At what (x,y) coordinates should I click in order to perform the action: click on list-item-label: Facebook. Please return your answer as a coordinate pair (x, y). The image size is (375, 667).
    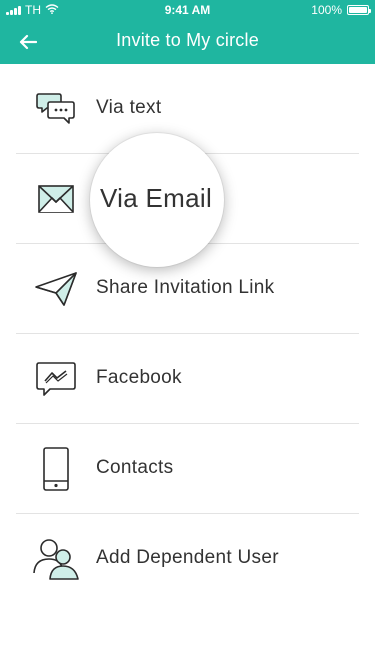
    Looking at the image, I should click on (139, 377).